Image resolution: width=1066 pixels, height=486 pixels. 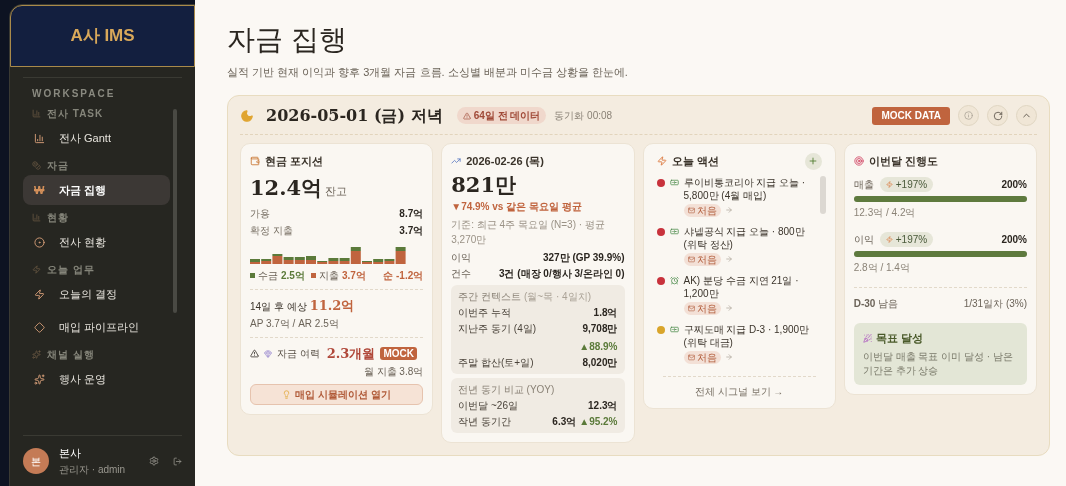 I want to click on basis-note: 기준: 최근 4주 목요일 (N=3) · 평균 3,270만, so click(x=528, y=232).